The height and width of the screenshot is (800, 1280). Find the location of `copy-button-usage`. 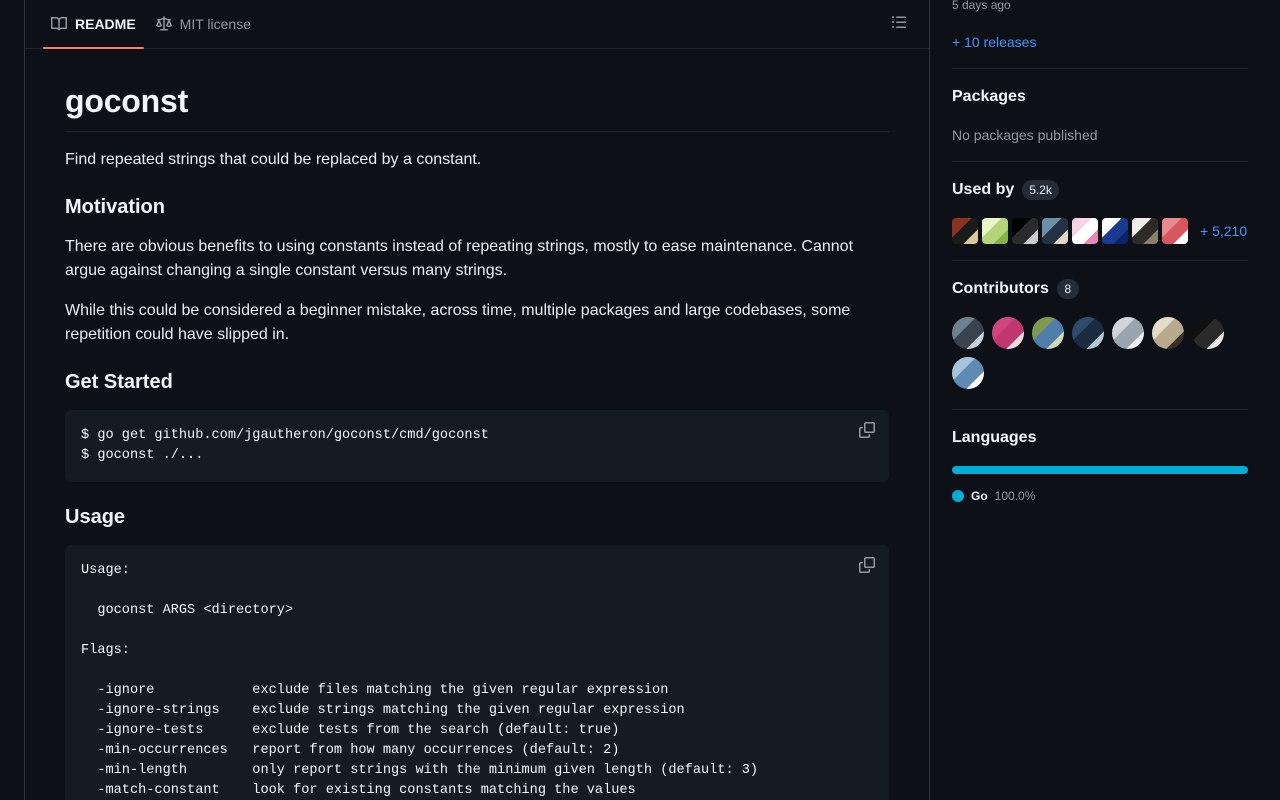

copy-button-usage is located at coordinates (867, 567).